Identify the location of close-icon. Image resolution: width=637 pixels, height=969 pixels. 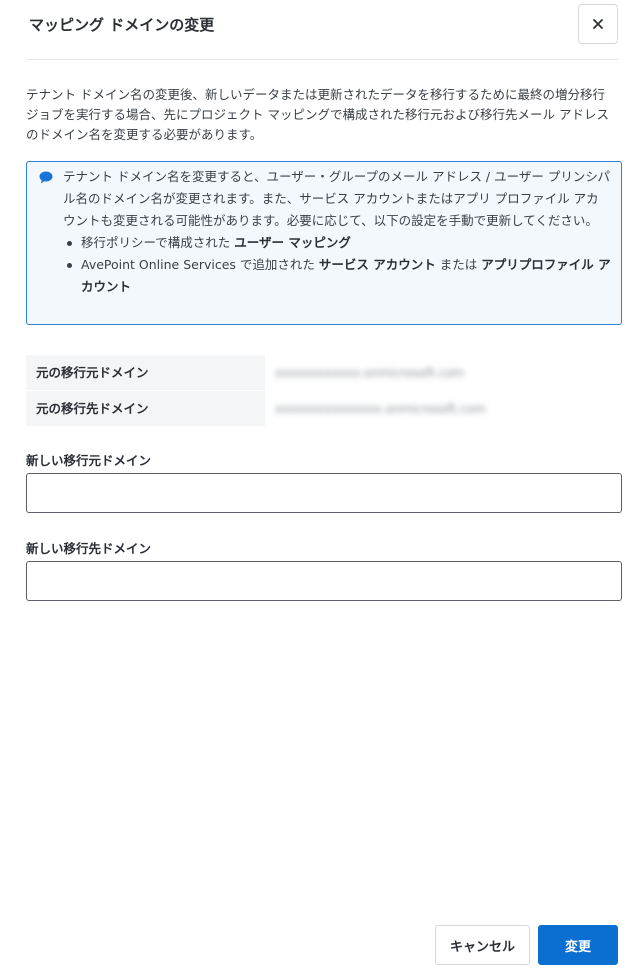
(598, 24).